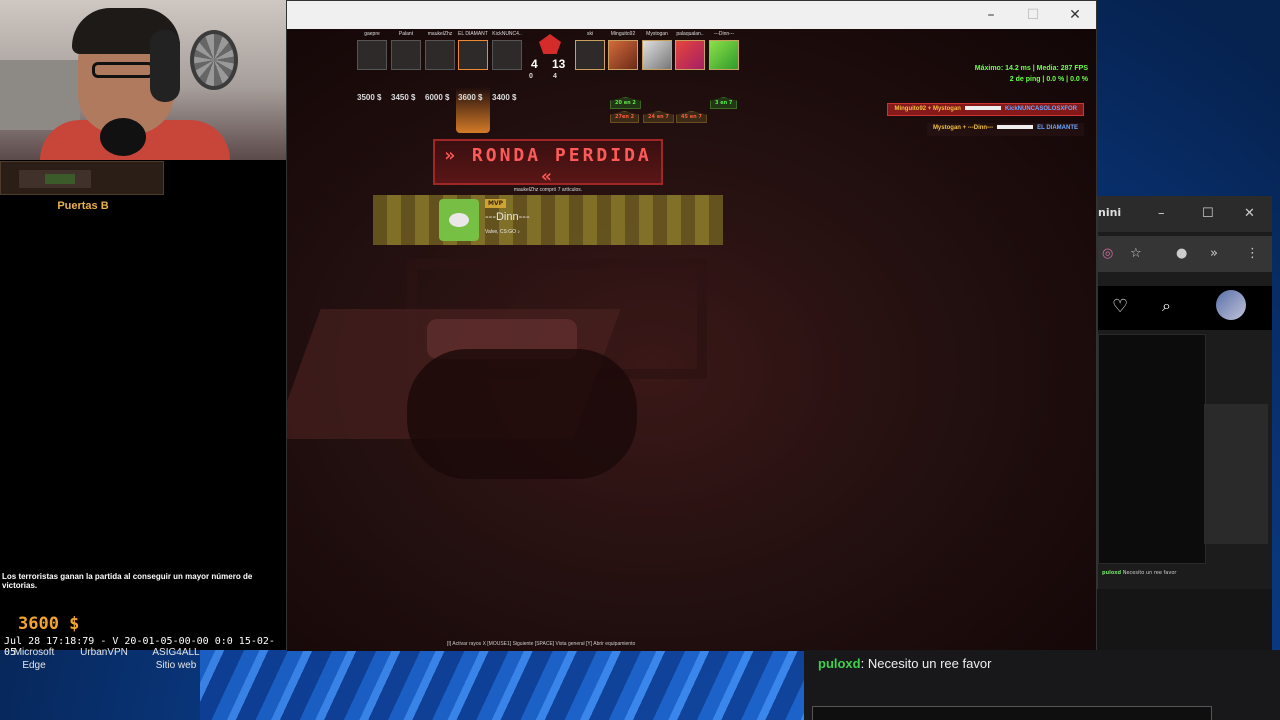 The width and height of the screenshot is (1280, 720). Describe the element at coordinates (1048, 79) in the screenshot. I see `perf-line-2: 2 de ping | 0.0 % | 0.0 %` at that location.